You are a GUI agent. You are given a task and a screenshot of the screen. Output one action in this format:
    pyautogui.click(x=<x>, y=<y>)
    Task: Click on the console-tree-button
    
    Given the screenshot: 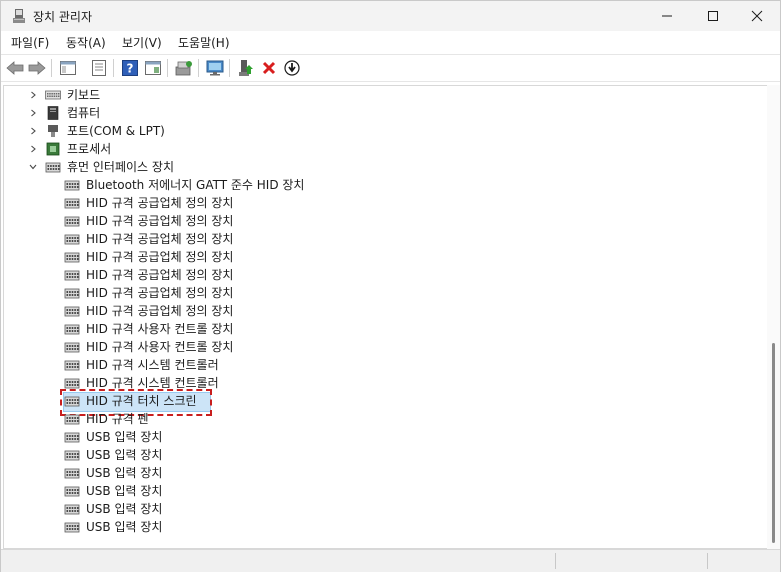 What is the action you would take?
    pyautogui.click(x=68, y=68)
    